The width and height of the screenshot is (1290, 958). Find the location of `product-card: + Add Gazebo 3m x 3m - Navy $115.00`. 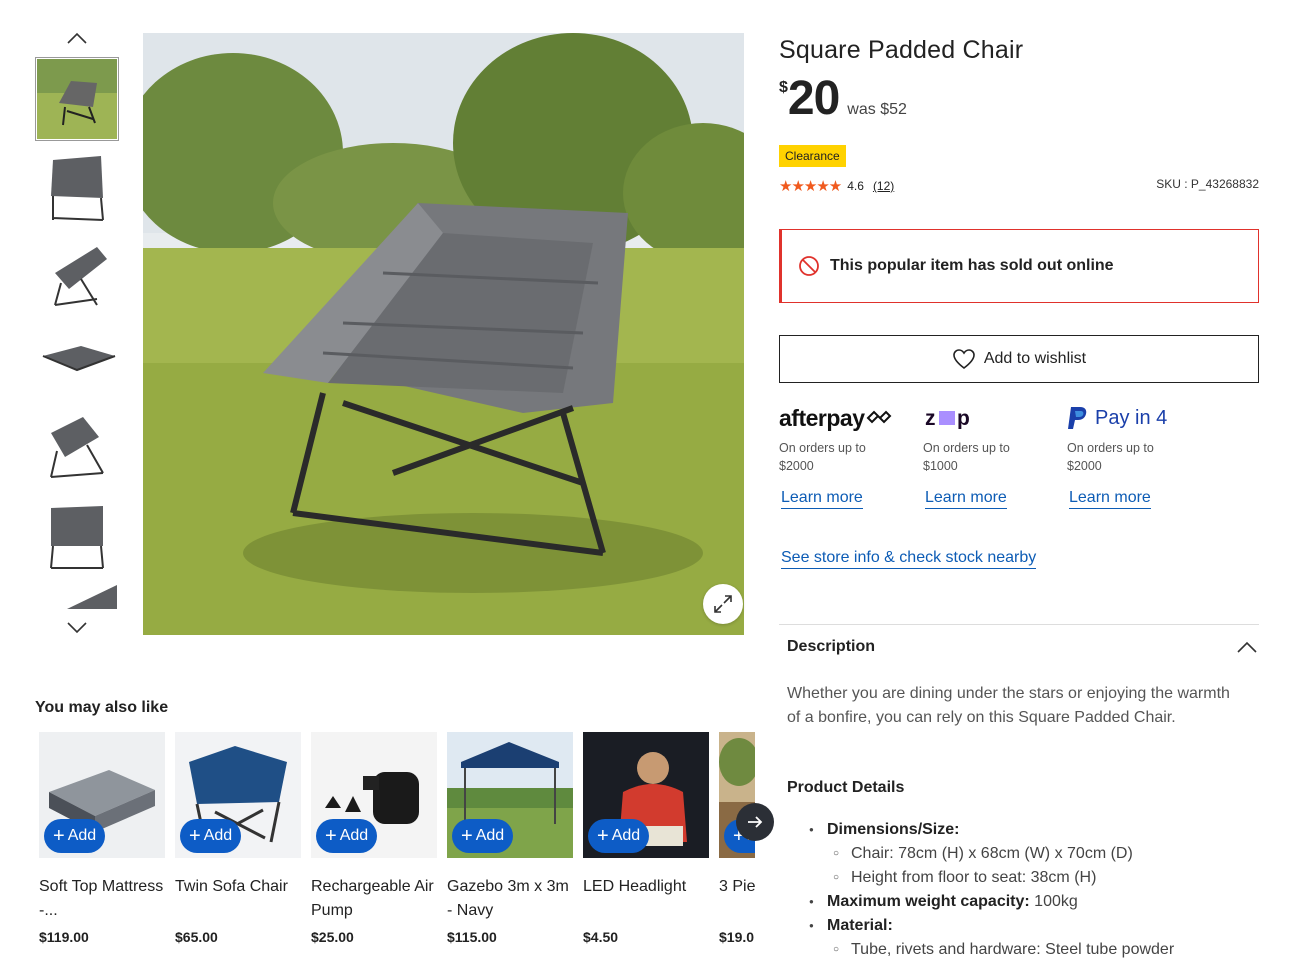

product-card: + Add Gazebo 3m x 3m - Navy $115.00 is located at coordinates (510, 838).